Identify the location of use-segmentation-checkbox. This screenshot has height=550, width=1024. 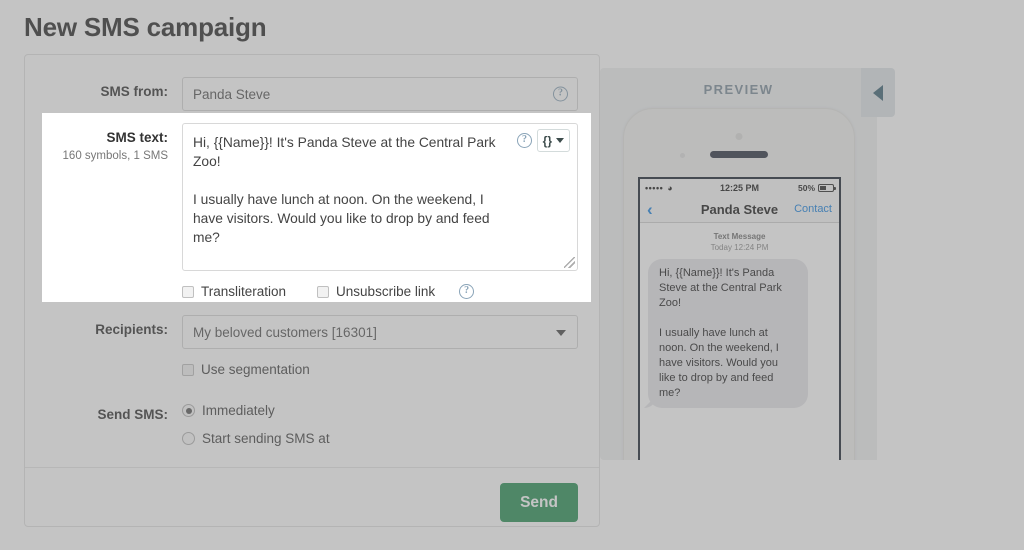
(188, 369).